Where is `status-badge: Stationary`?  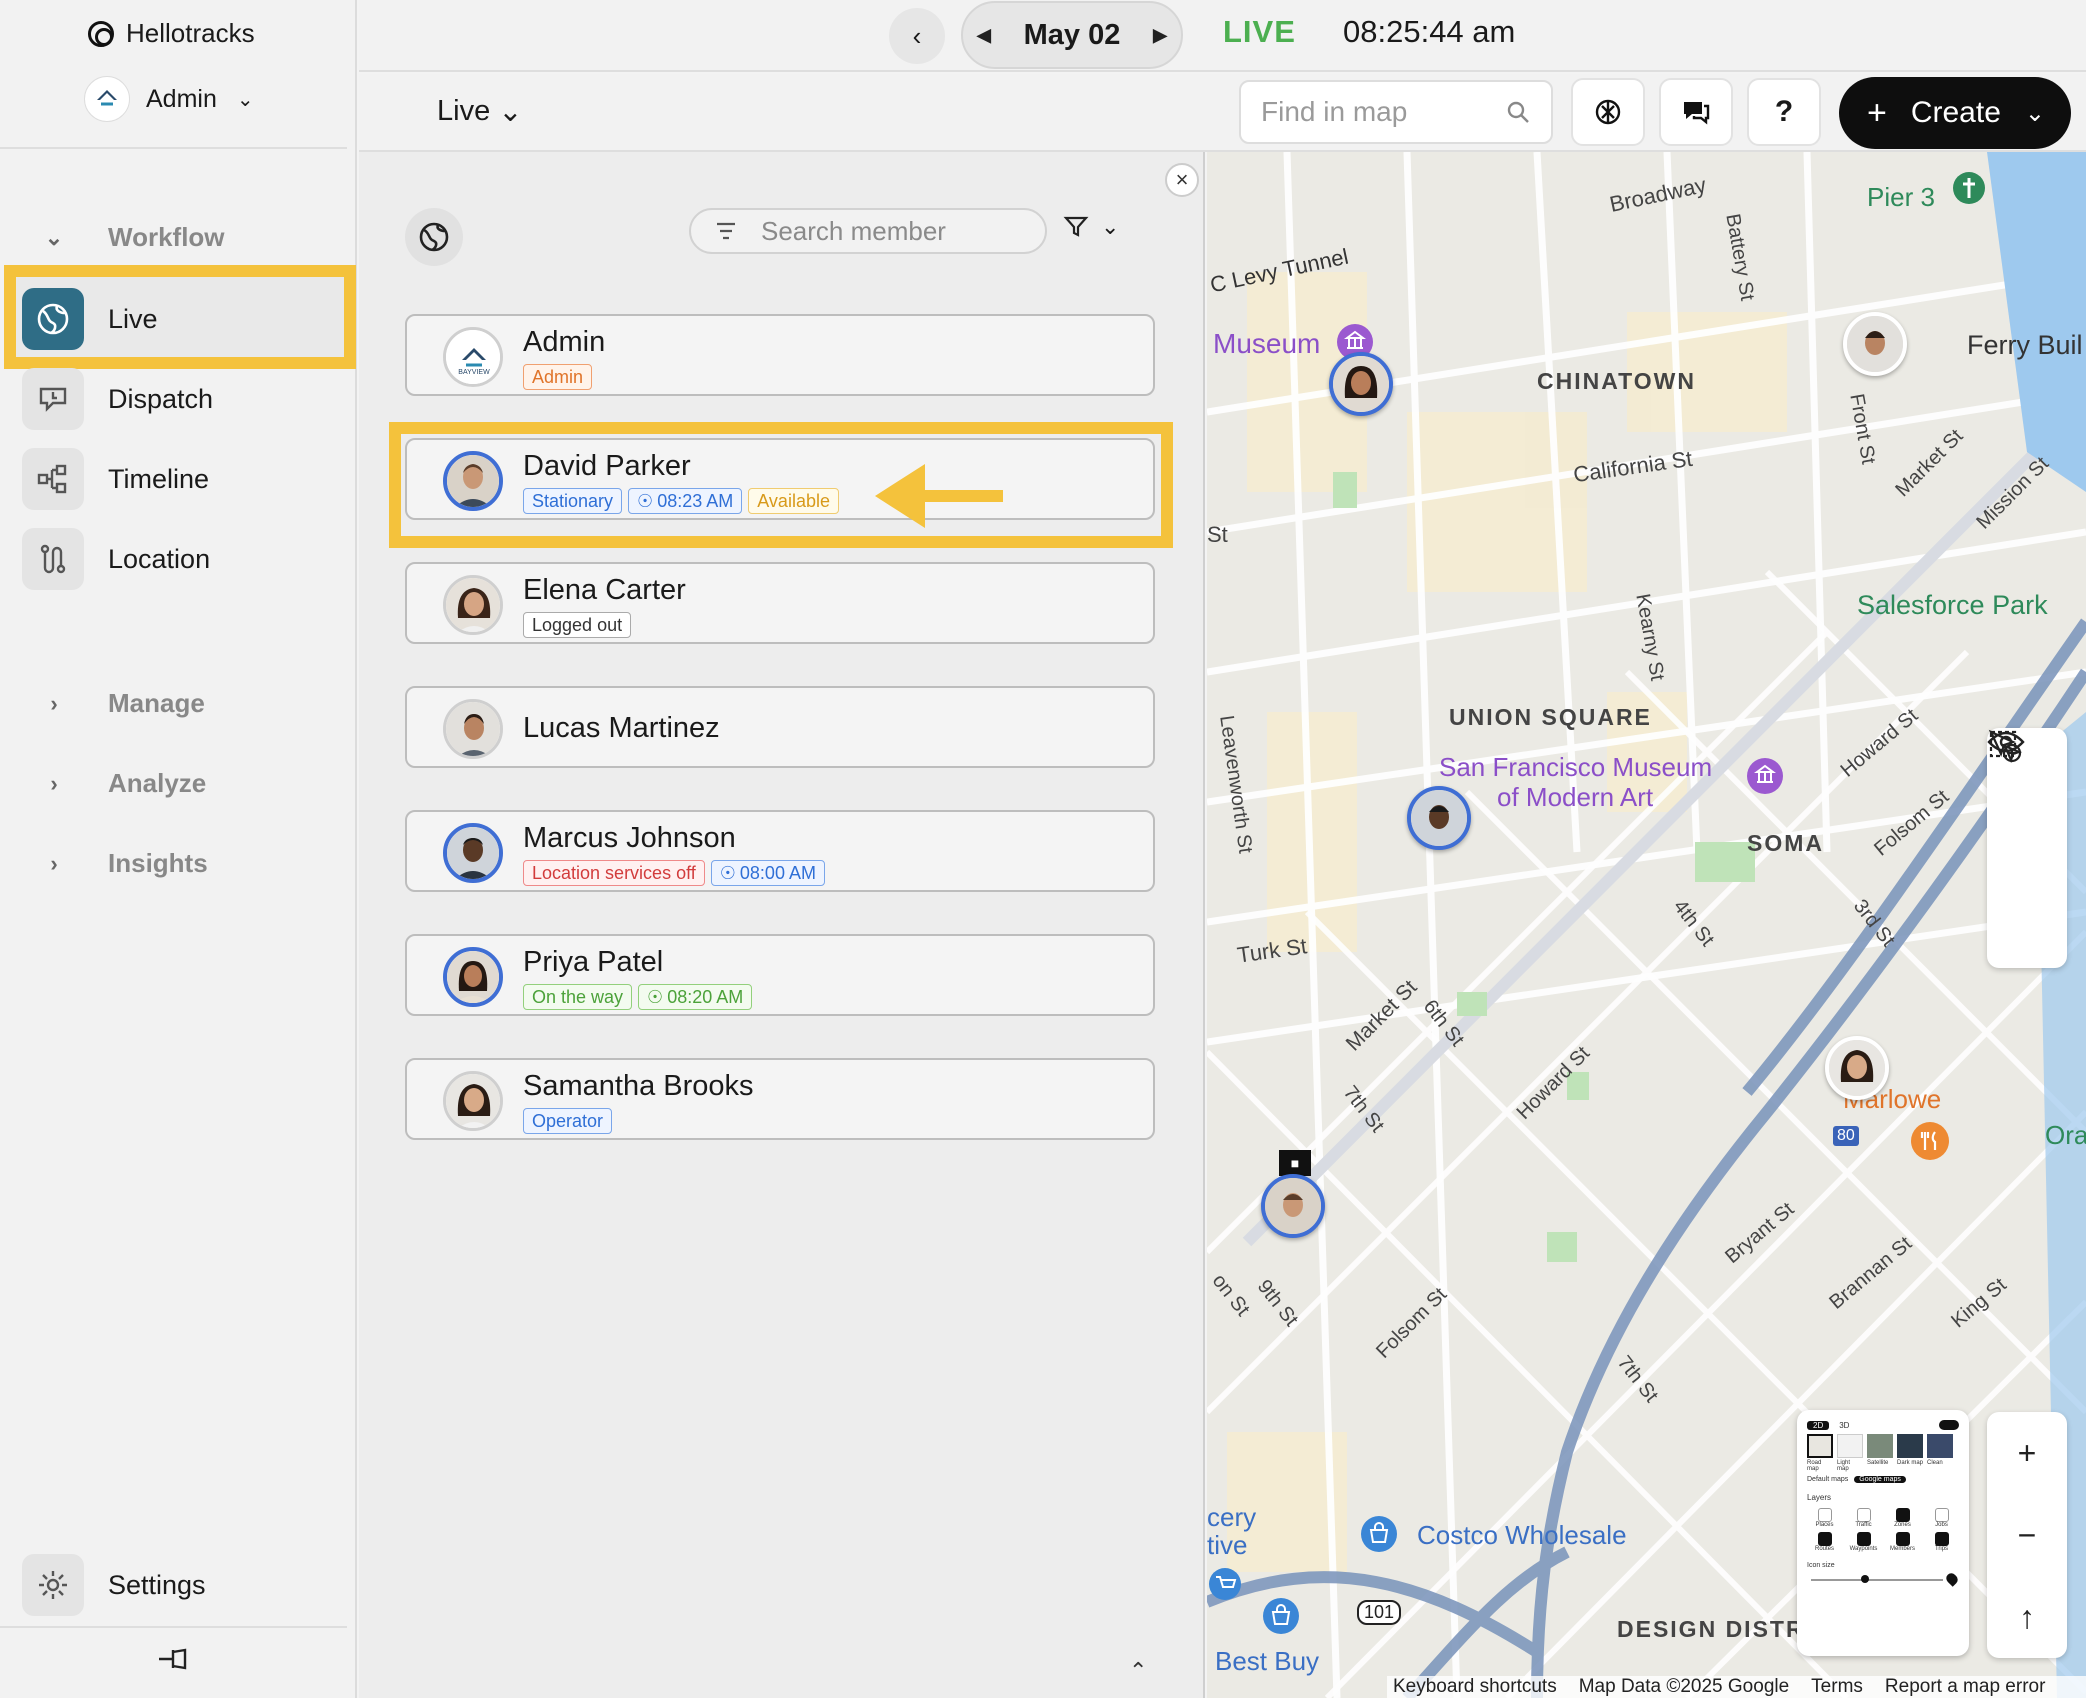 status-badge: Stationary is located at coordinates (573, 501).